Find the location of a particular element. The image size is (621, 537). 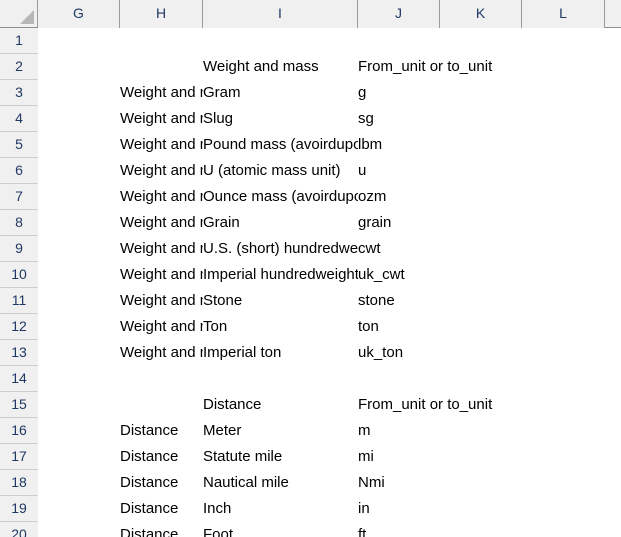

cell-I17: Statute mile is located at coordinates (280, 457).